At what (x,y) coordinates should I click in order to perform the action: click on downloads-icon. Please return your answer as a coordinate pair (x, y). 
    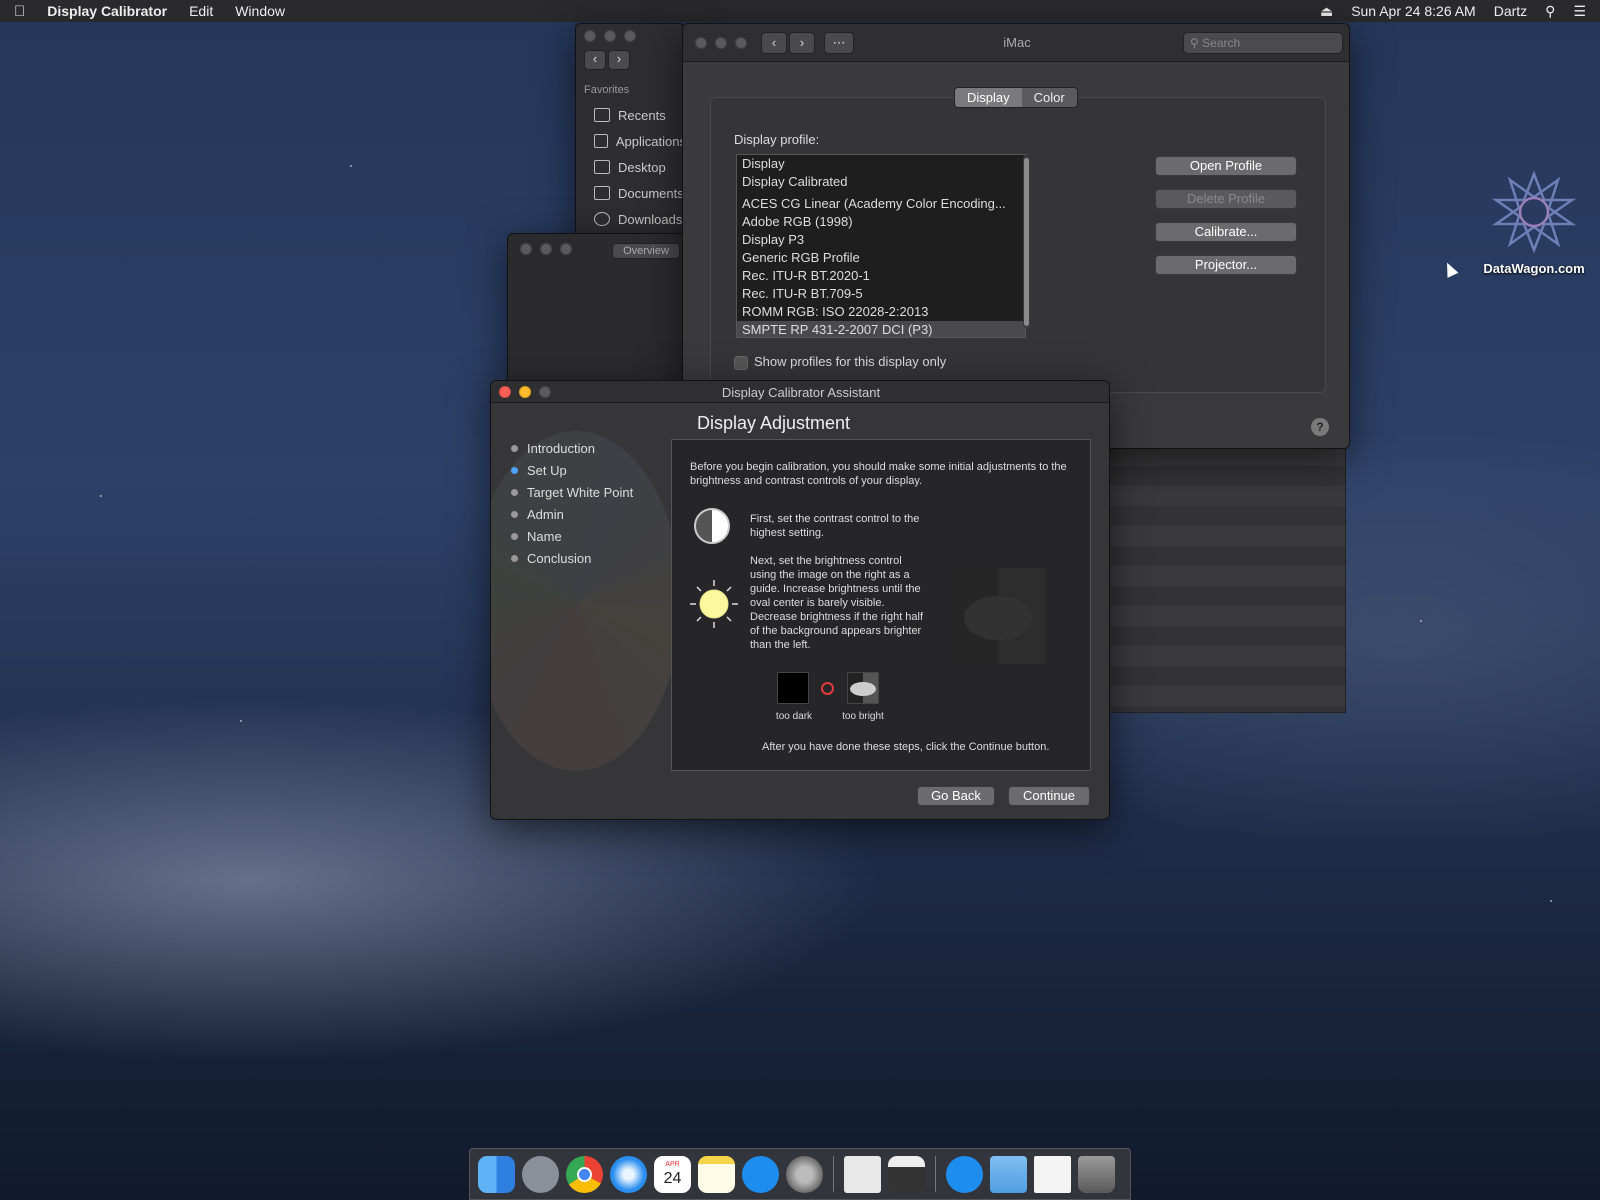
    Looking at the image, I should click on (602, 219).